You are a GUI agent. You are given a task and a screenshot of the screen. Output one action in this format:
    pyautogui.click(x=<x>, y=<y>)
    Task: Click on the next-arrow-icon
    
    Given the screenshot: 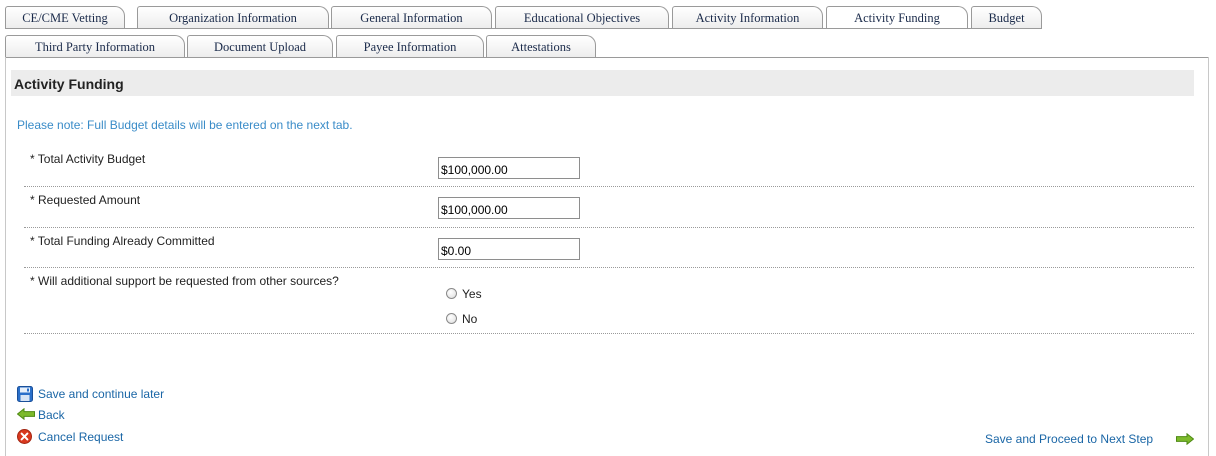 What is the action you would take?
    pyautogui.click(x=1185, y=439)
    